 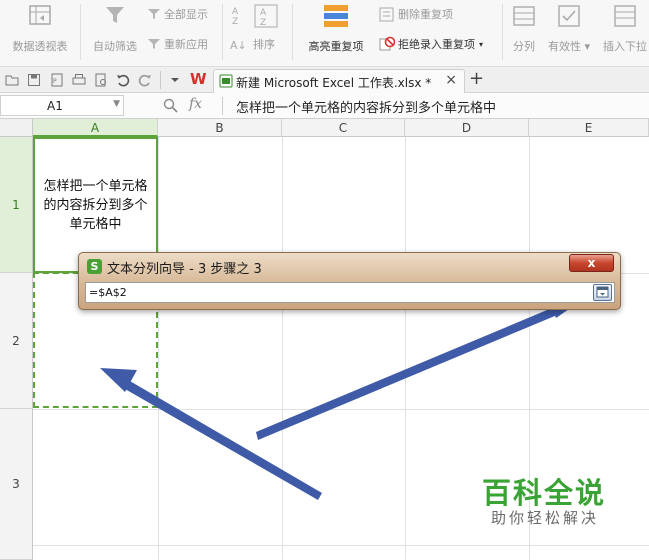 I want to click on watermark-title: 百科全说, so click(x=544, y=493).